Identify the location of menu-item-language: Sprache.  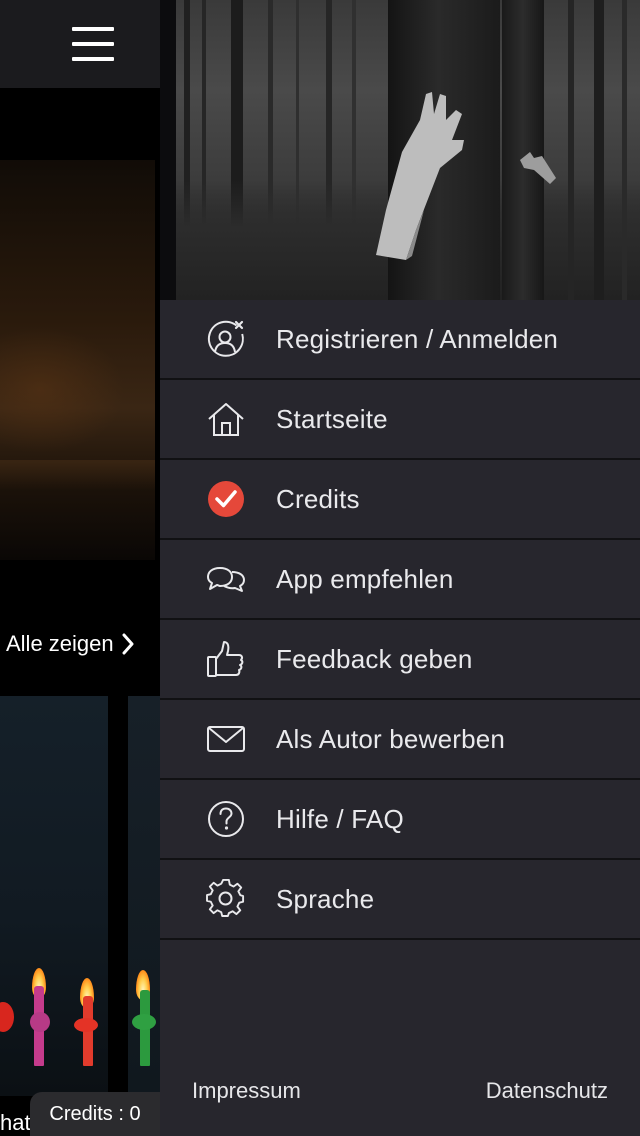
(400, 900).